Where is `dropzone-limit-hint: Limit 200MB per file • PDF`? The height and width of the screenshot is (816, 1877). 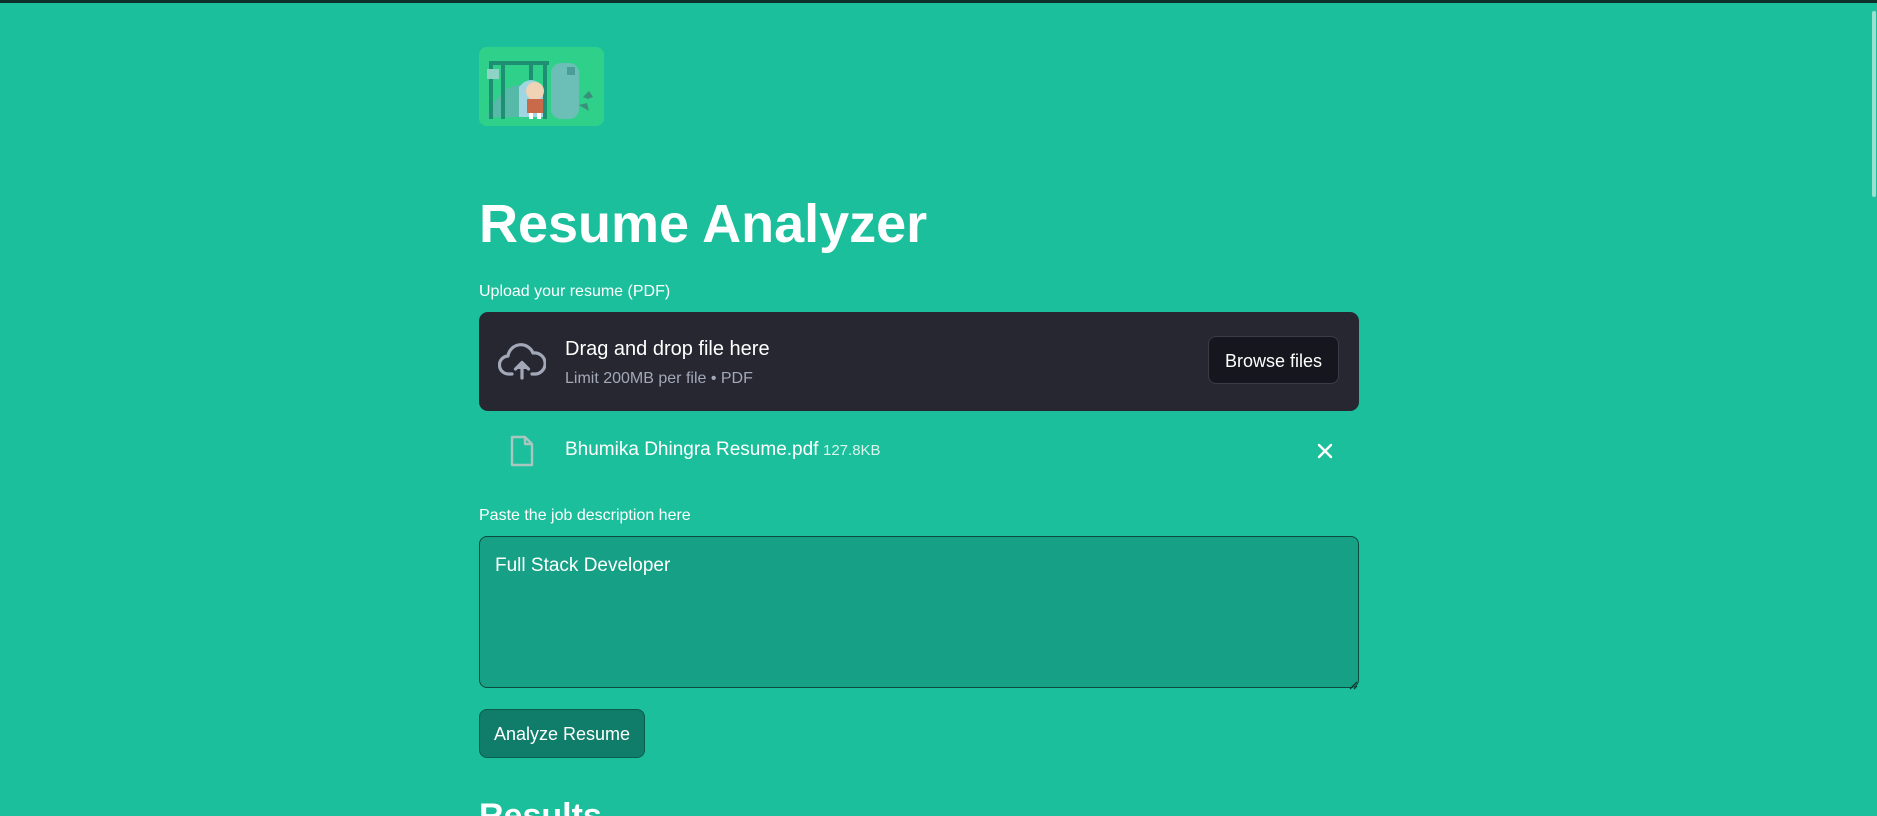 dropzone-limit-hint: Limit 200MB per file • PDF is located at coordinates (659, 378).